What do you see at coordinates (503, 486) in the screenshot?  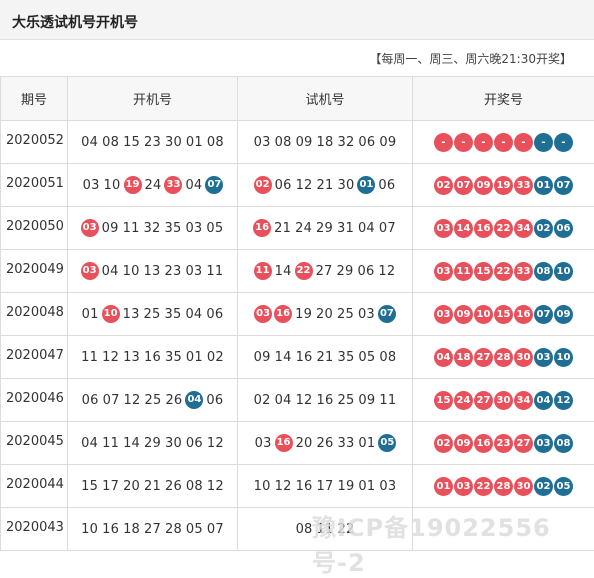 I see `draw-number-cell: 01032228300205` at bounding box center [503, 486].